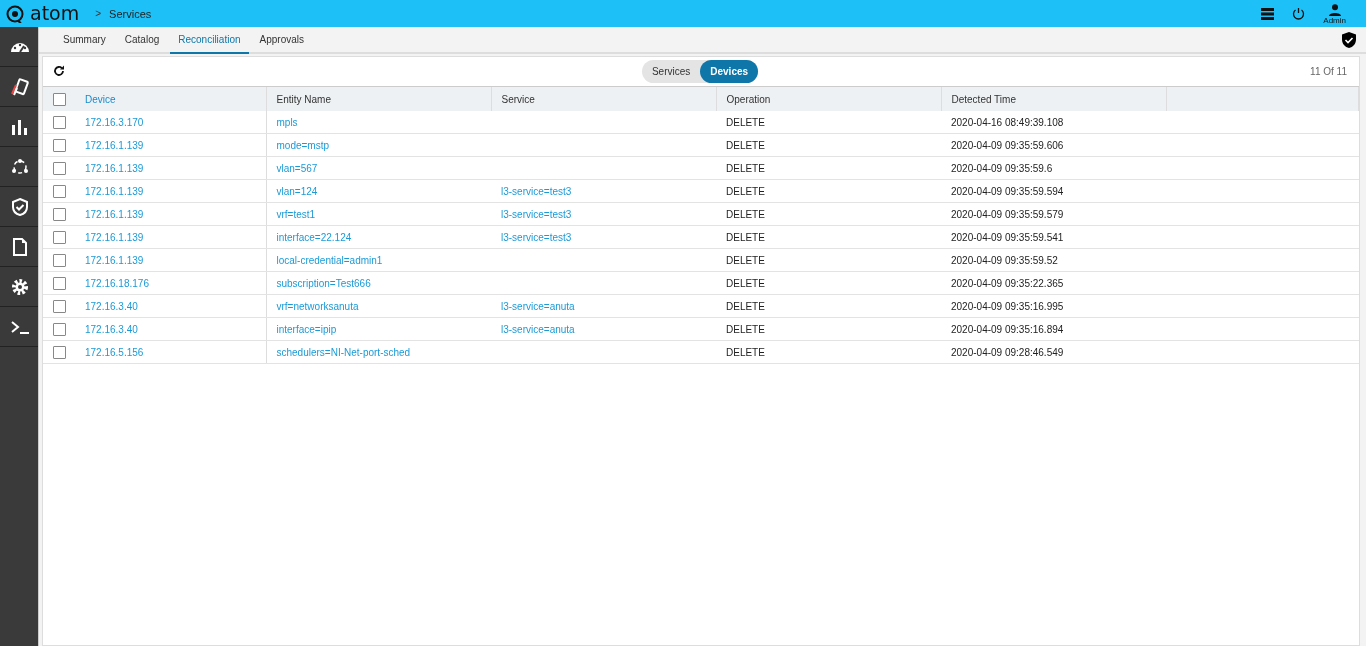 This screenshot has width=1366, height=646. I want to click on entity-link: vrf=networksanuta, so click(317, 306).